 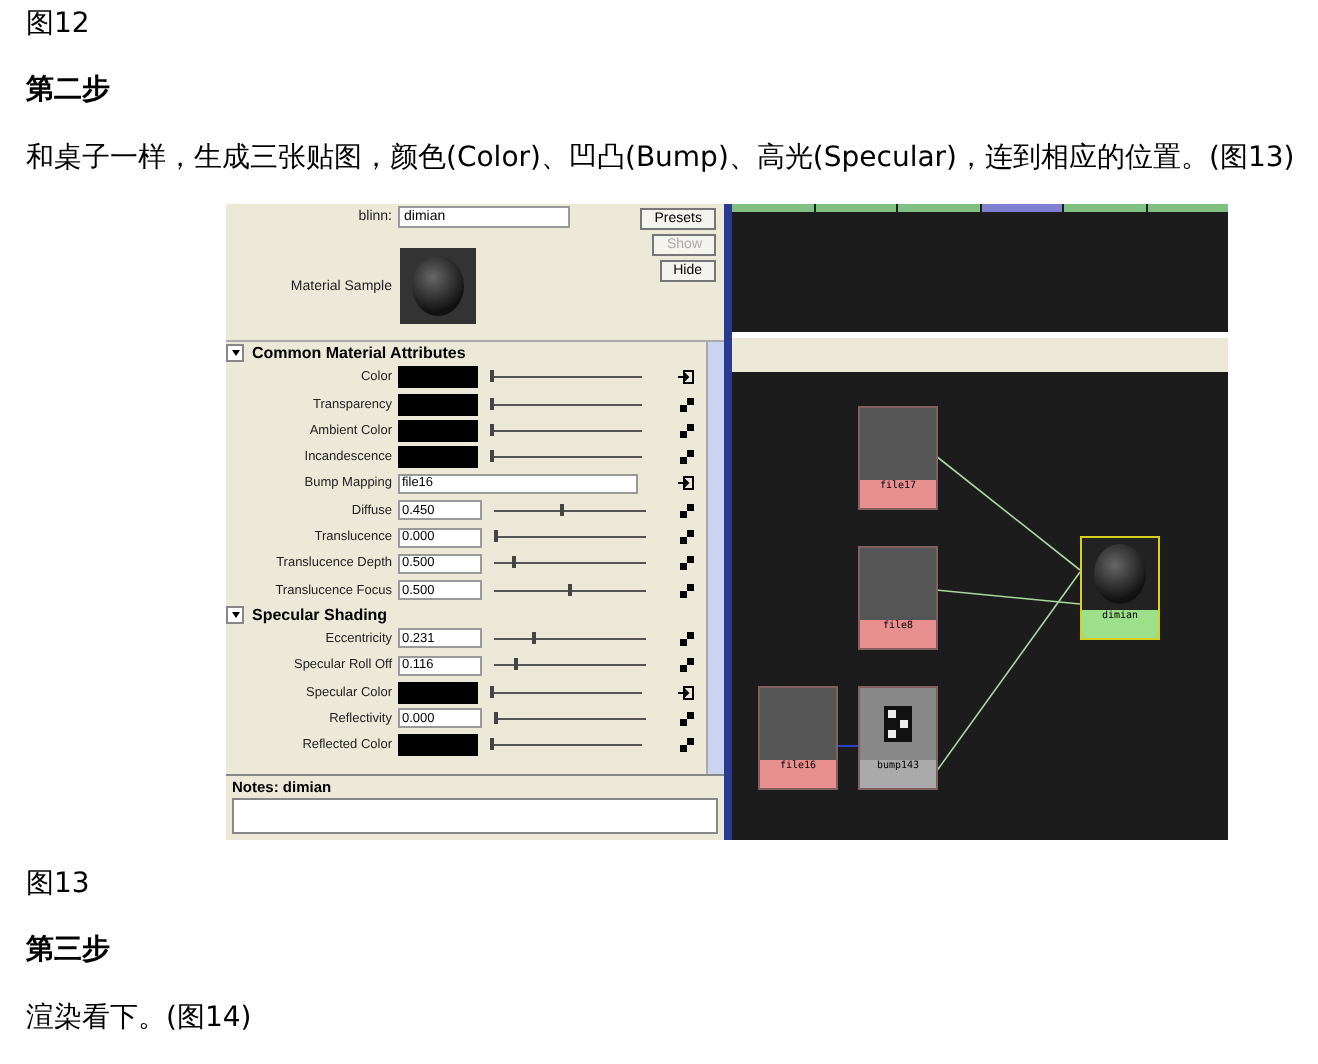 I want to click on paragraph: 和桌子一样，生成三张贴图，颜色(Color)、凹凸(Bump)、高光(Specular)，连到相应的位置。(图13), so click(x=661, y=158).